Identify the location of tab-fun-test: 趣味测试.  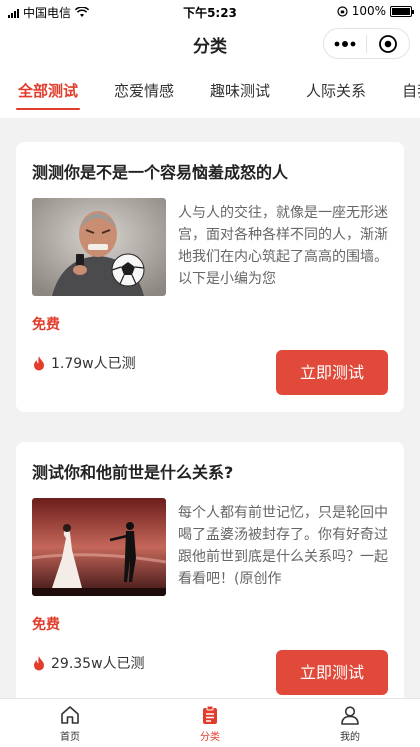
(240, 91).